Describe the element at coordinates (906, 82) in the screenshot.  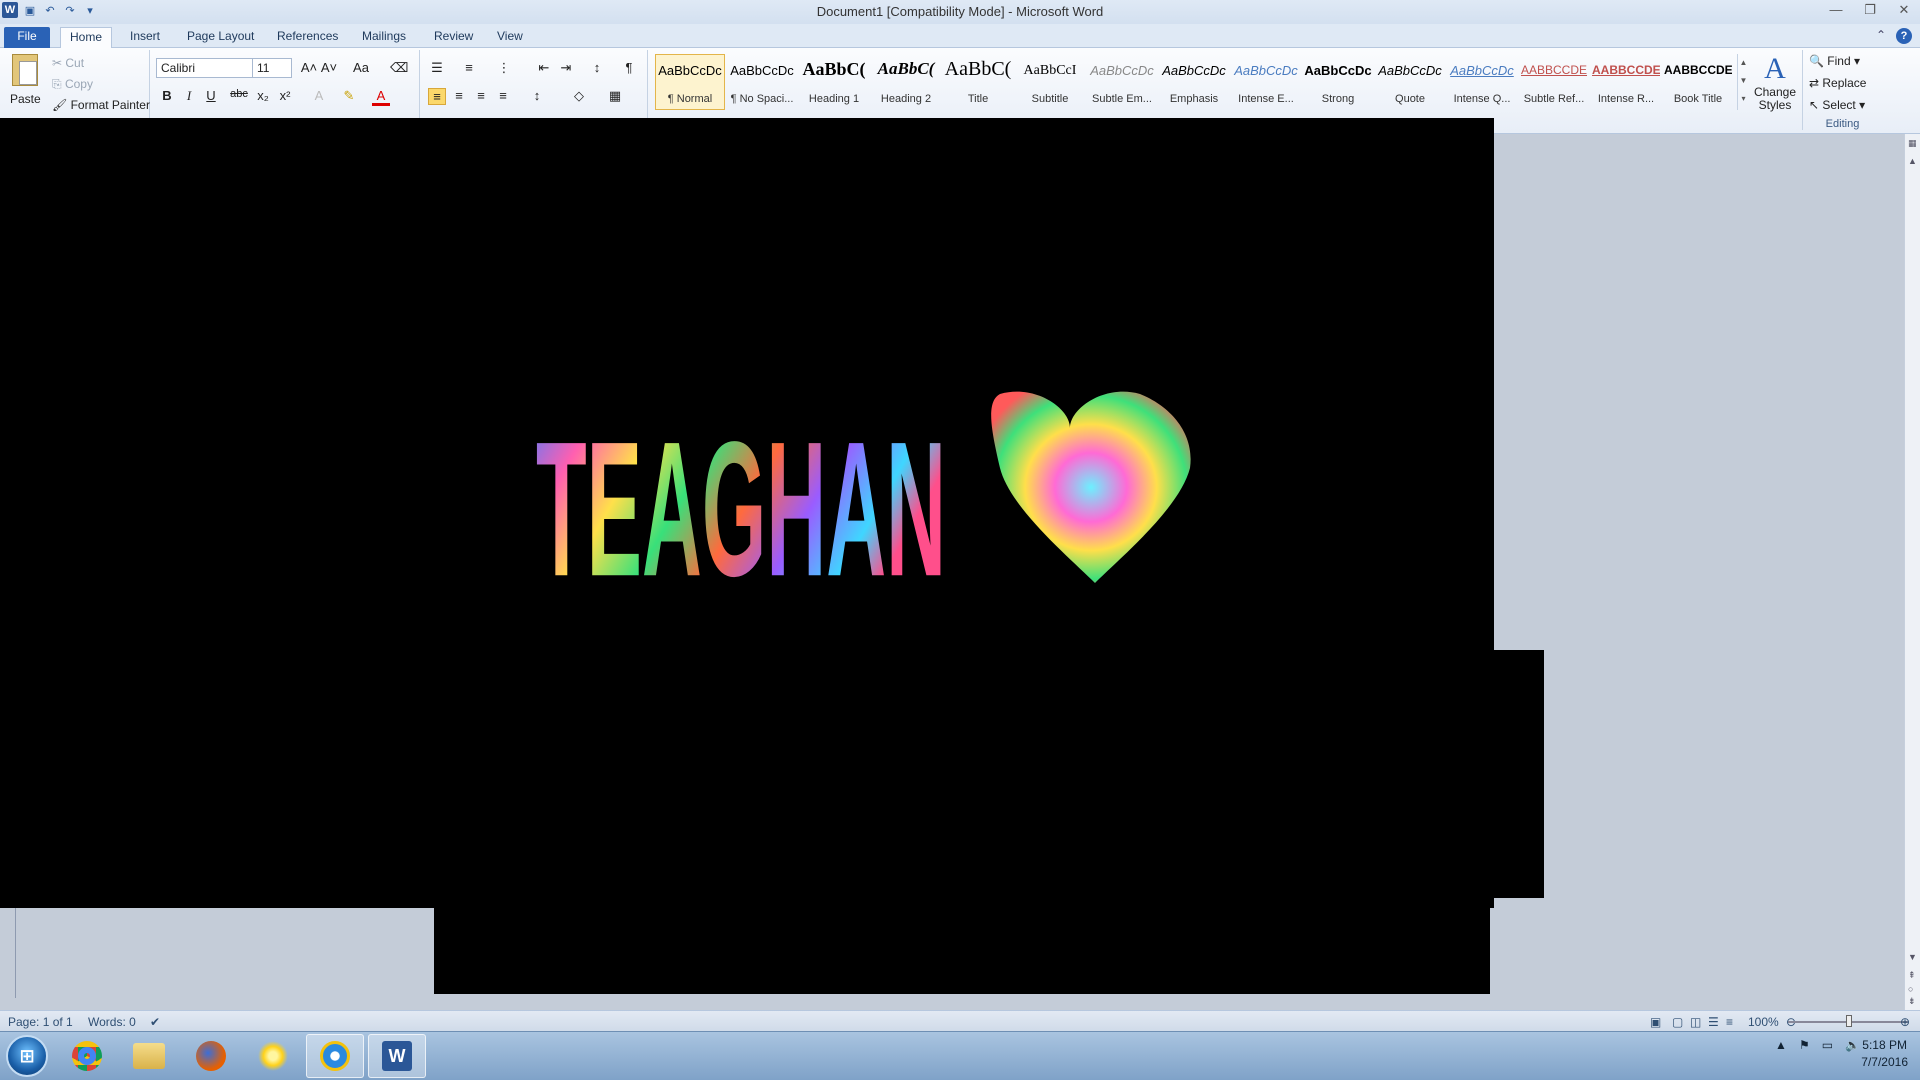
I see `style-heading-2: AaBbC( Heading 2` at that location.